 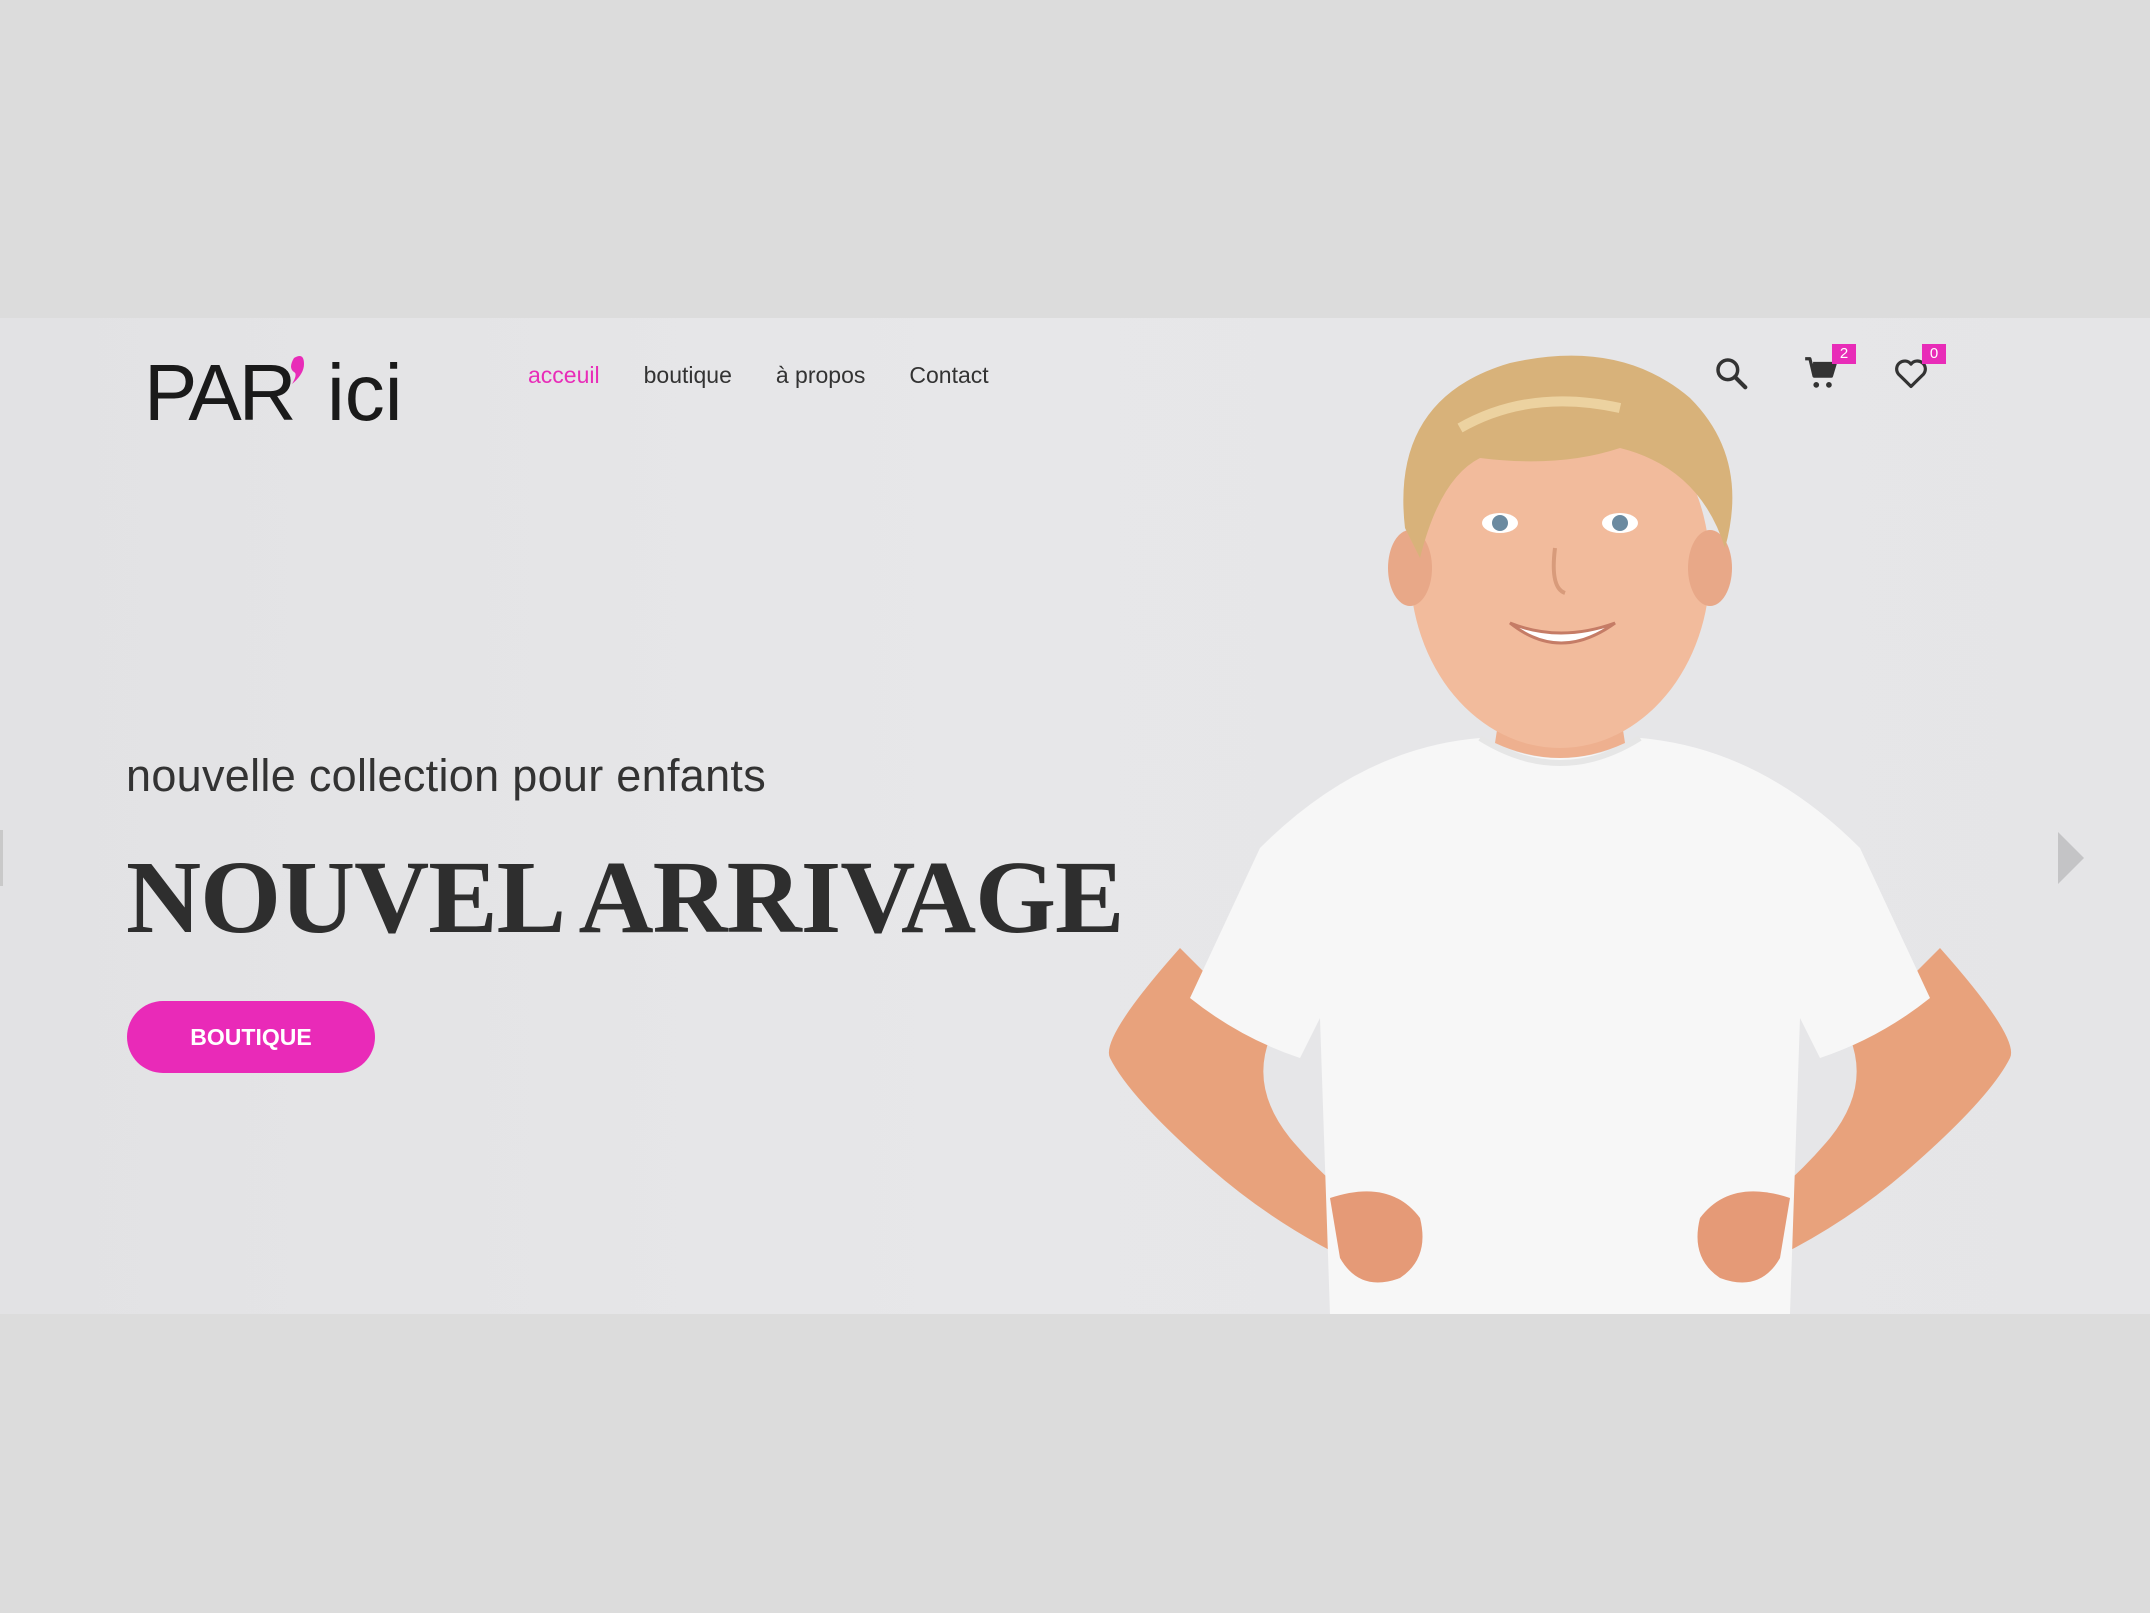 I want to click on svg-text: ici, so click(x=365, y=392).